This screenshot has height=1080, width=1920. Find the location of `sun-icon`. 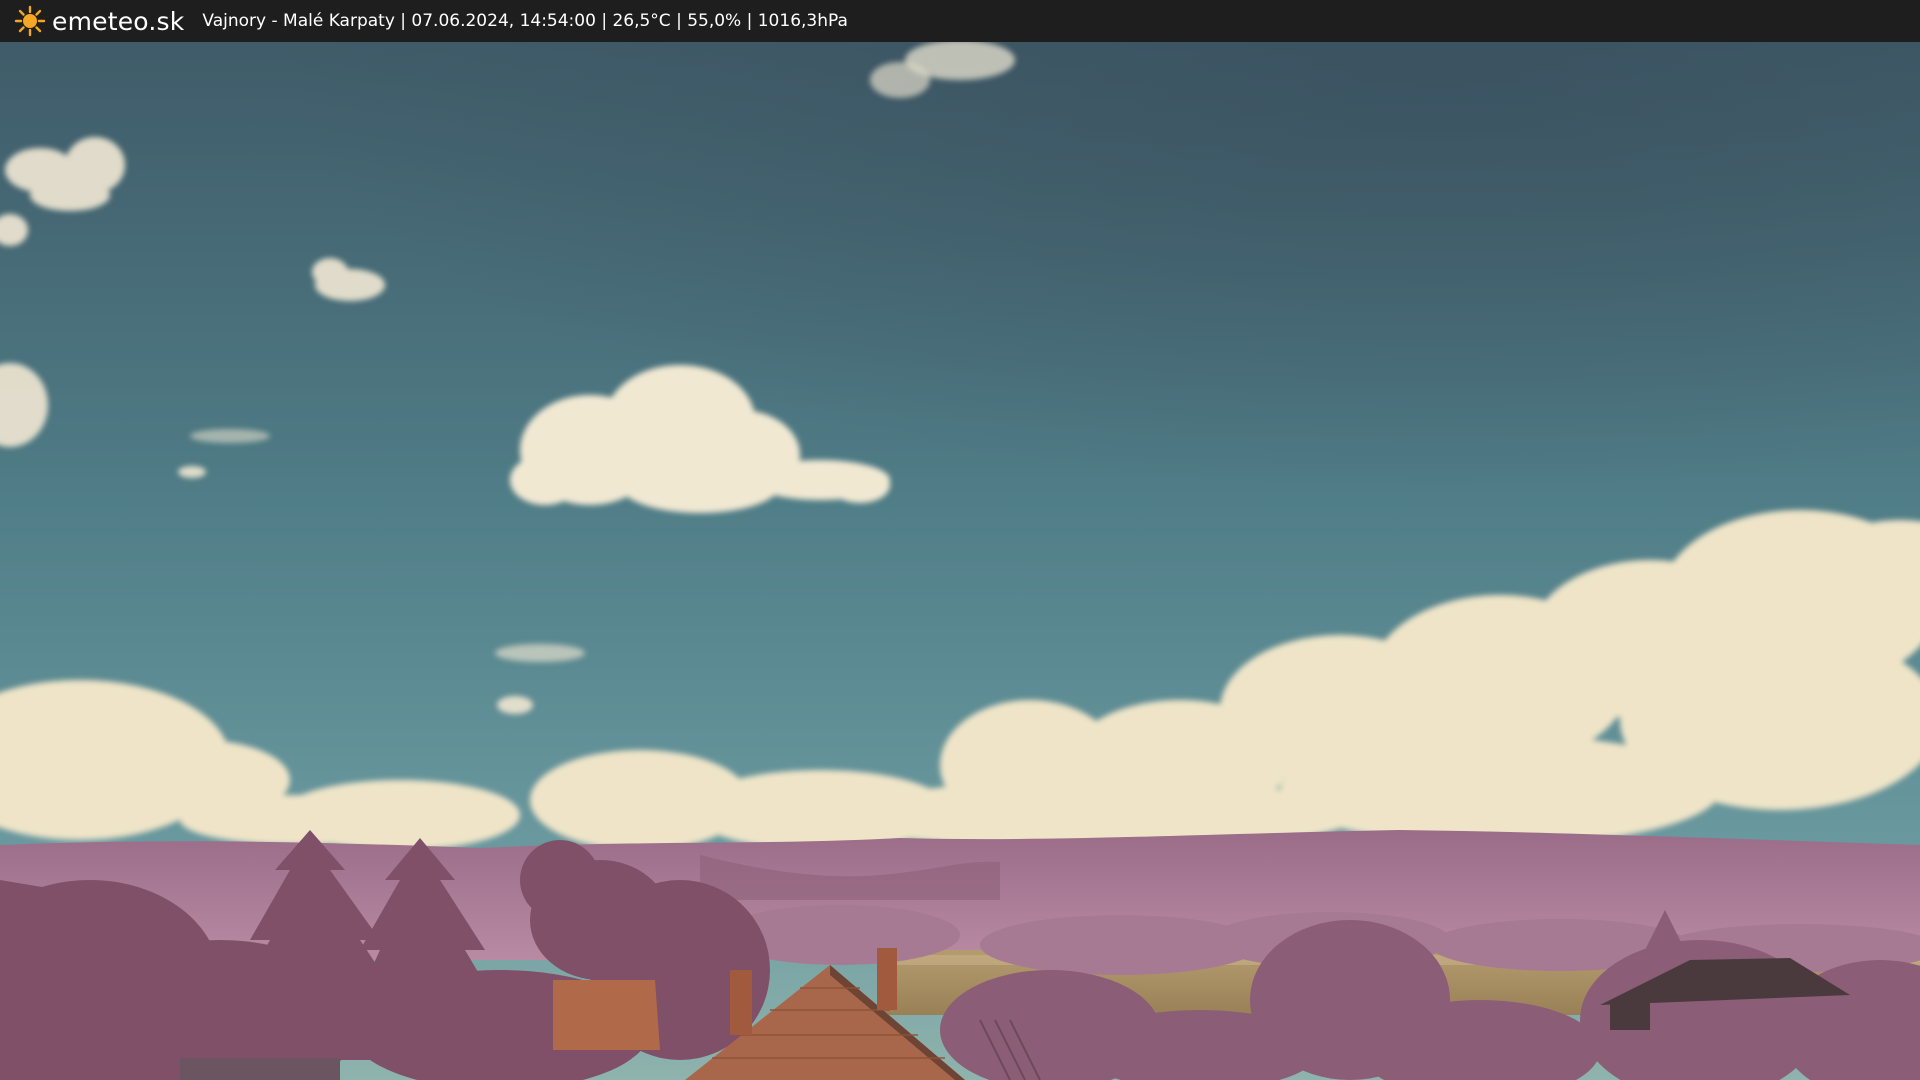

sun-icon is located at coordinates (30, 21).